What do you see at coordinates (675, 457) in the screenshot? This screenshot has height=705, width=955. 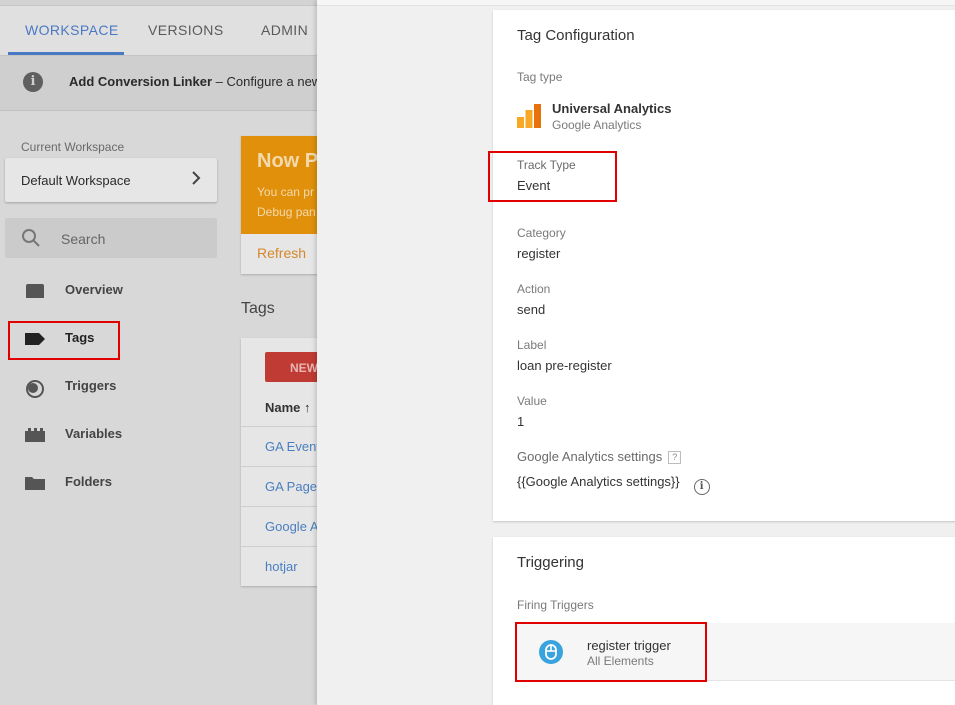 I see `help-icon: ?` at bounding box center [675, 457].